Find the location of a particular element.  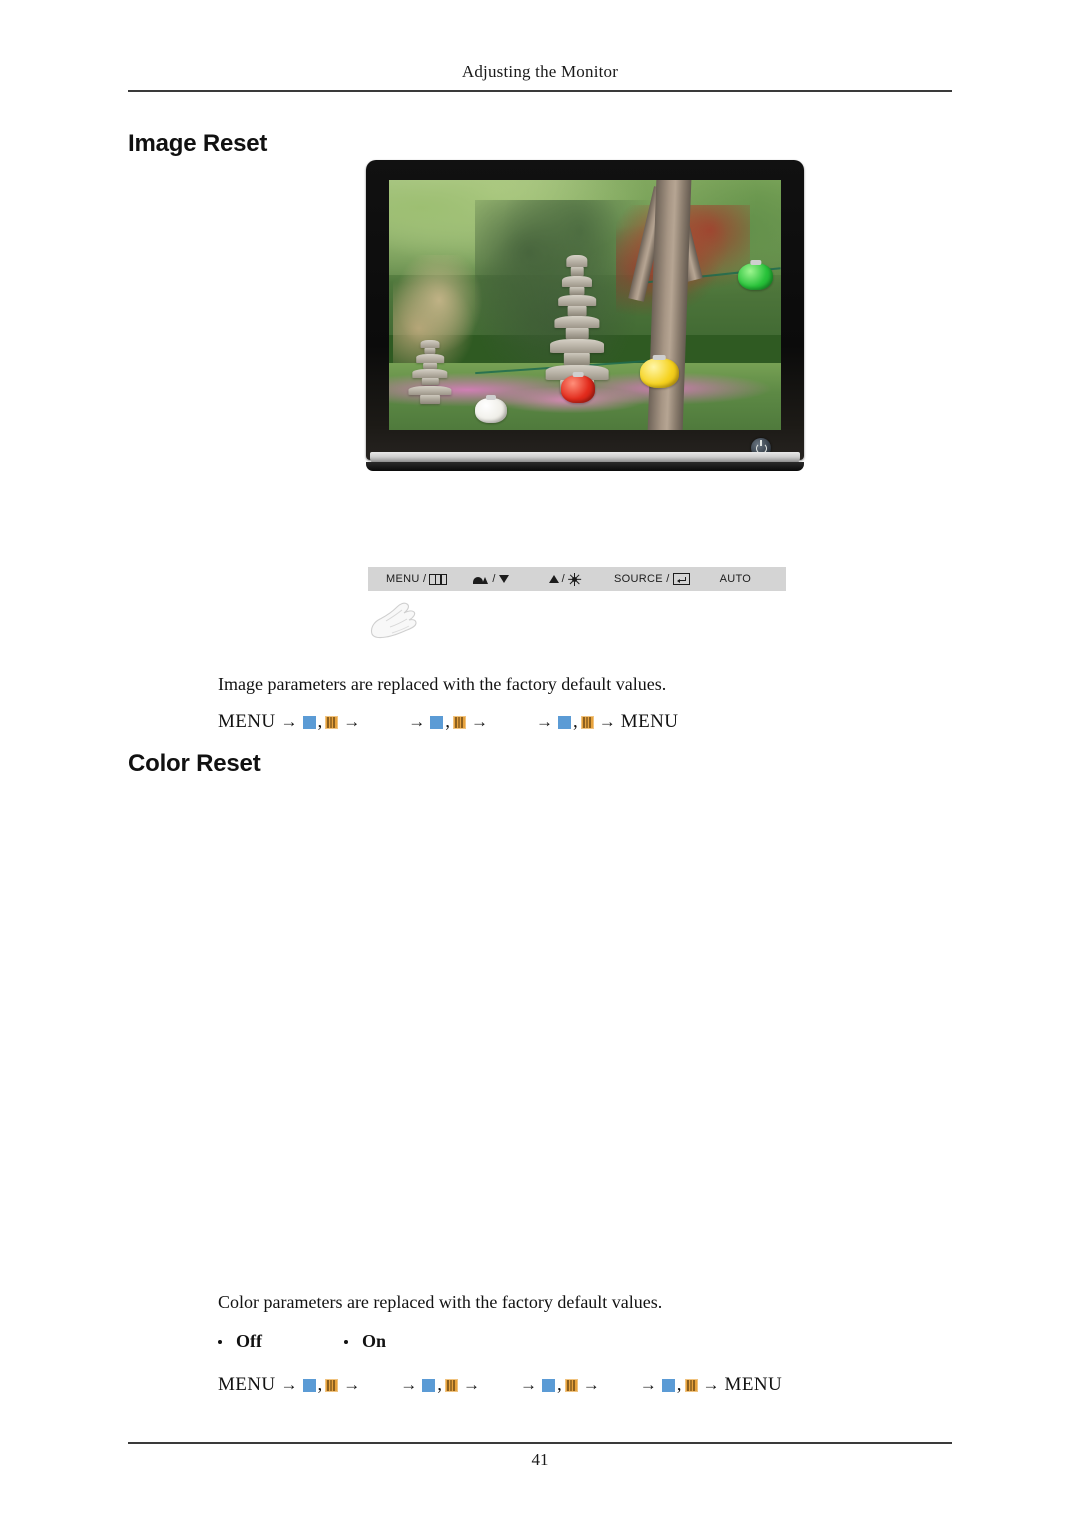

magicbright-icon is located at coordinates (481, 579).